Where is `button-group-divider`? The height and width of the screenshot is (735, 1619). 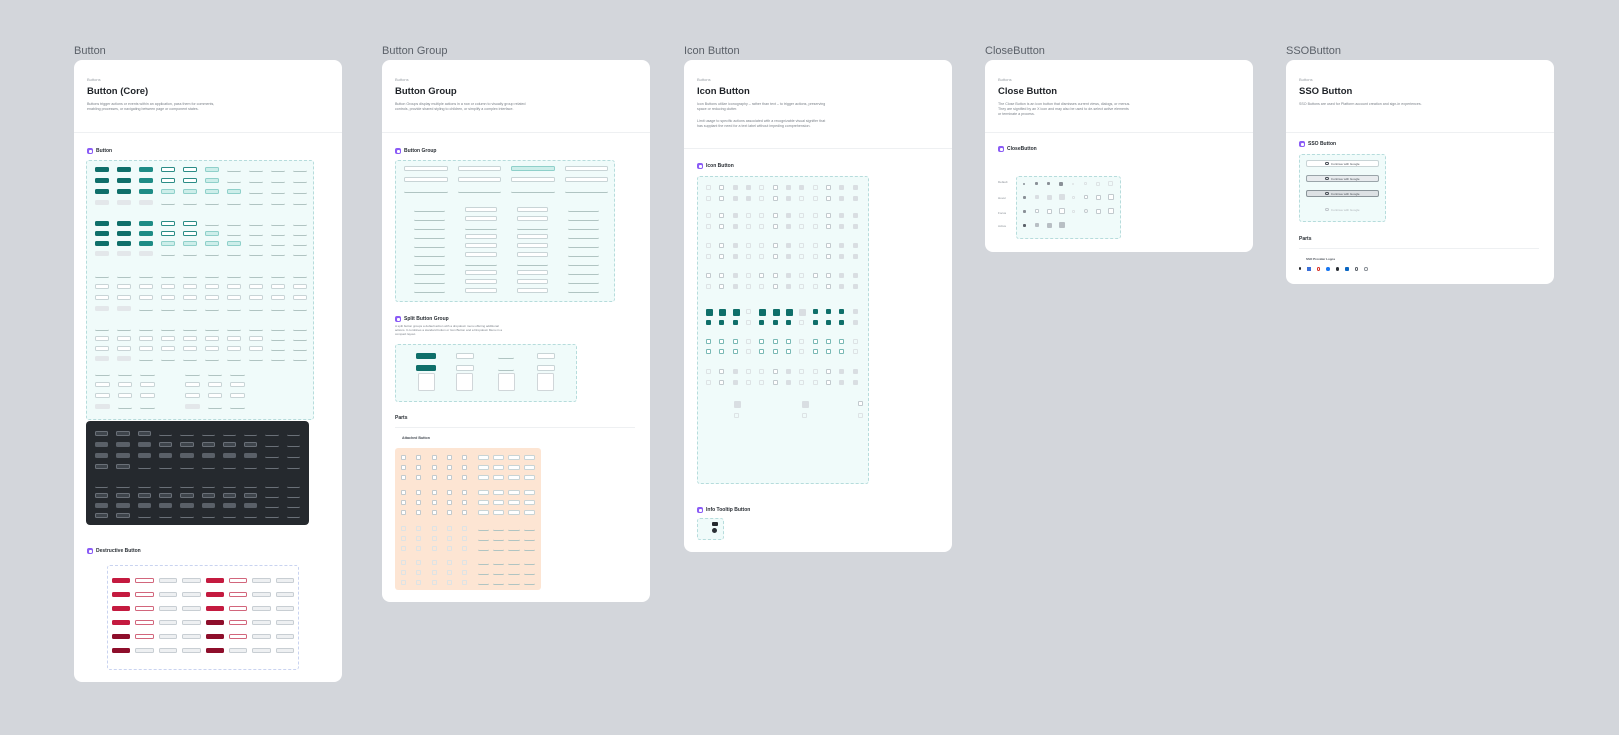 button-group-divider is located at coordinates (516, 132).